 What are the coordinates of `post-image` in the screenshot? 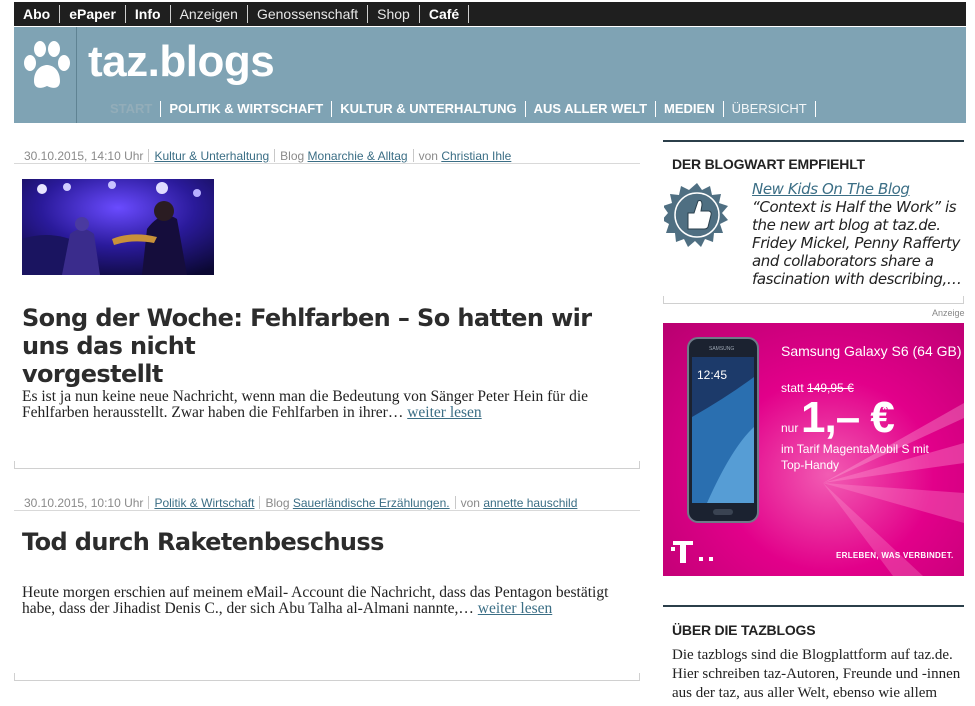 It's located at (118, 227).